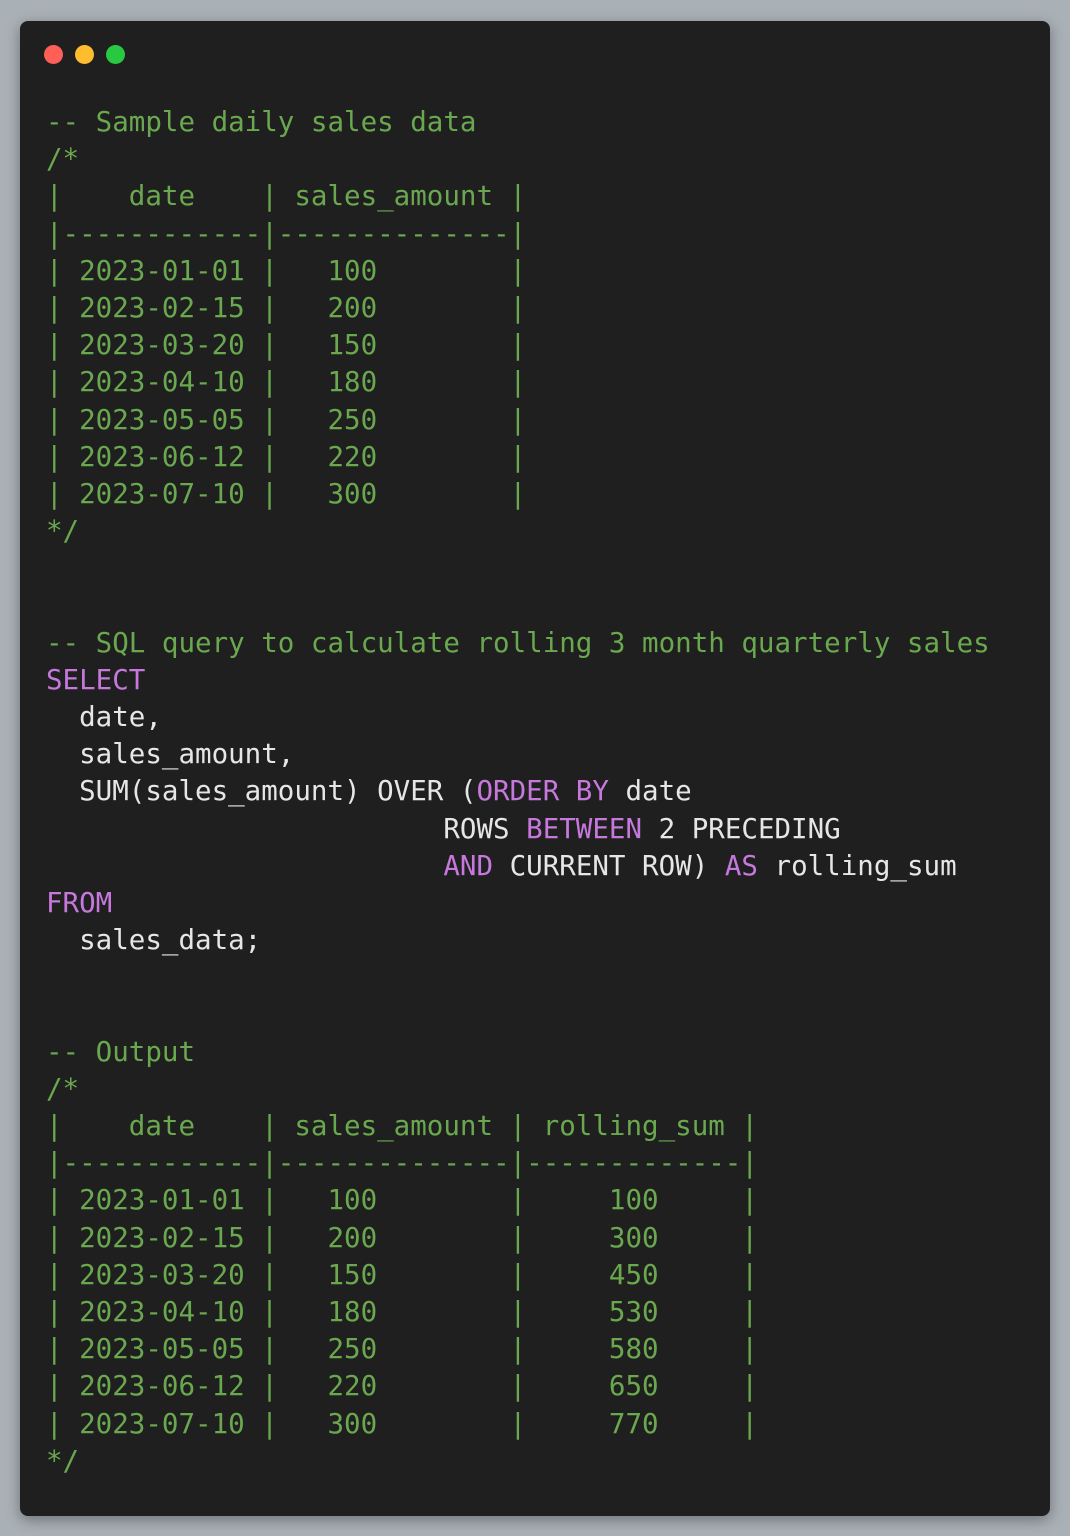  I want to click on sql-keyword: FROM, so click(79, 902).